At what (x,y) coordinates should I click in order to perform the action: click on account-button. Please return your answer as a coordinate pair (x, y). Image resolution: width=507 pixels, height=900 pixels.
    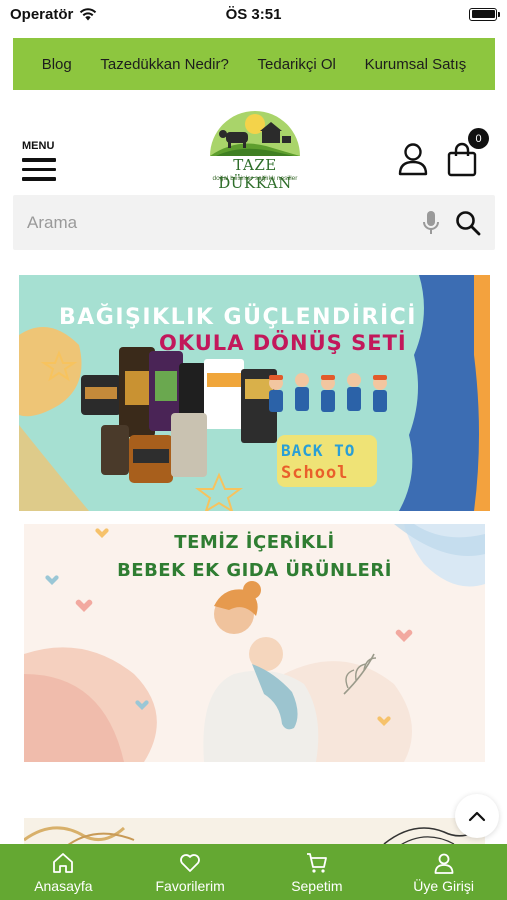
    Looking at the image, I should click on (413, 159).